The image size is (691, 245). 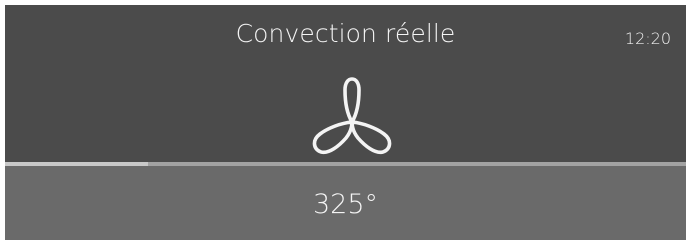 What do you see at coordinates (647, 38) in the screenshot?
I see `clock: 12:20` at bounding box center [647, 38].